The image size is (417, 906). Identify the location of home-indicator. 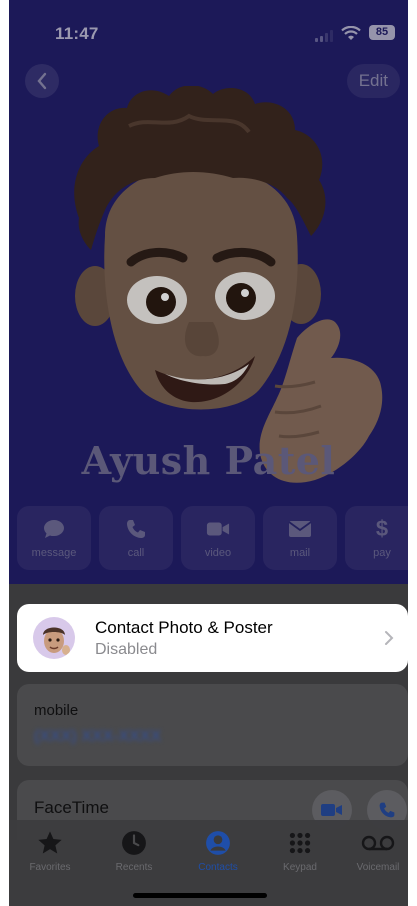
(200, 895).